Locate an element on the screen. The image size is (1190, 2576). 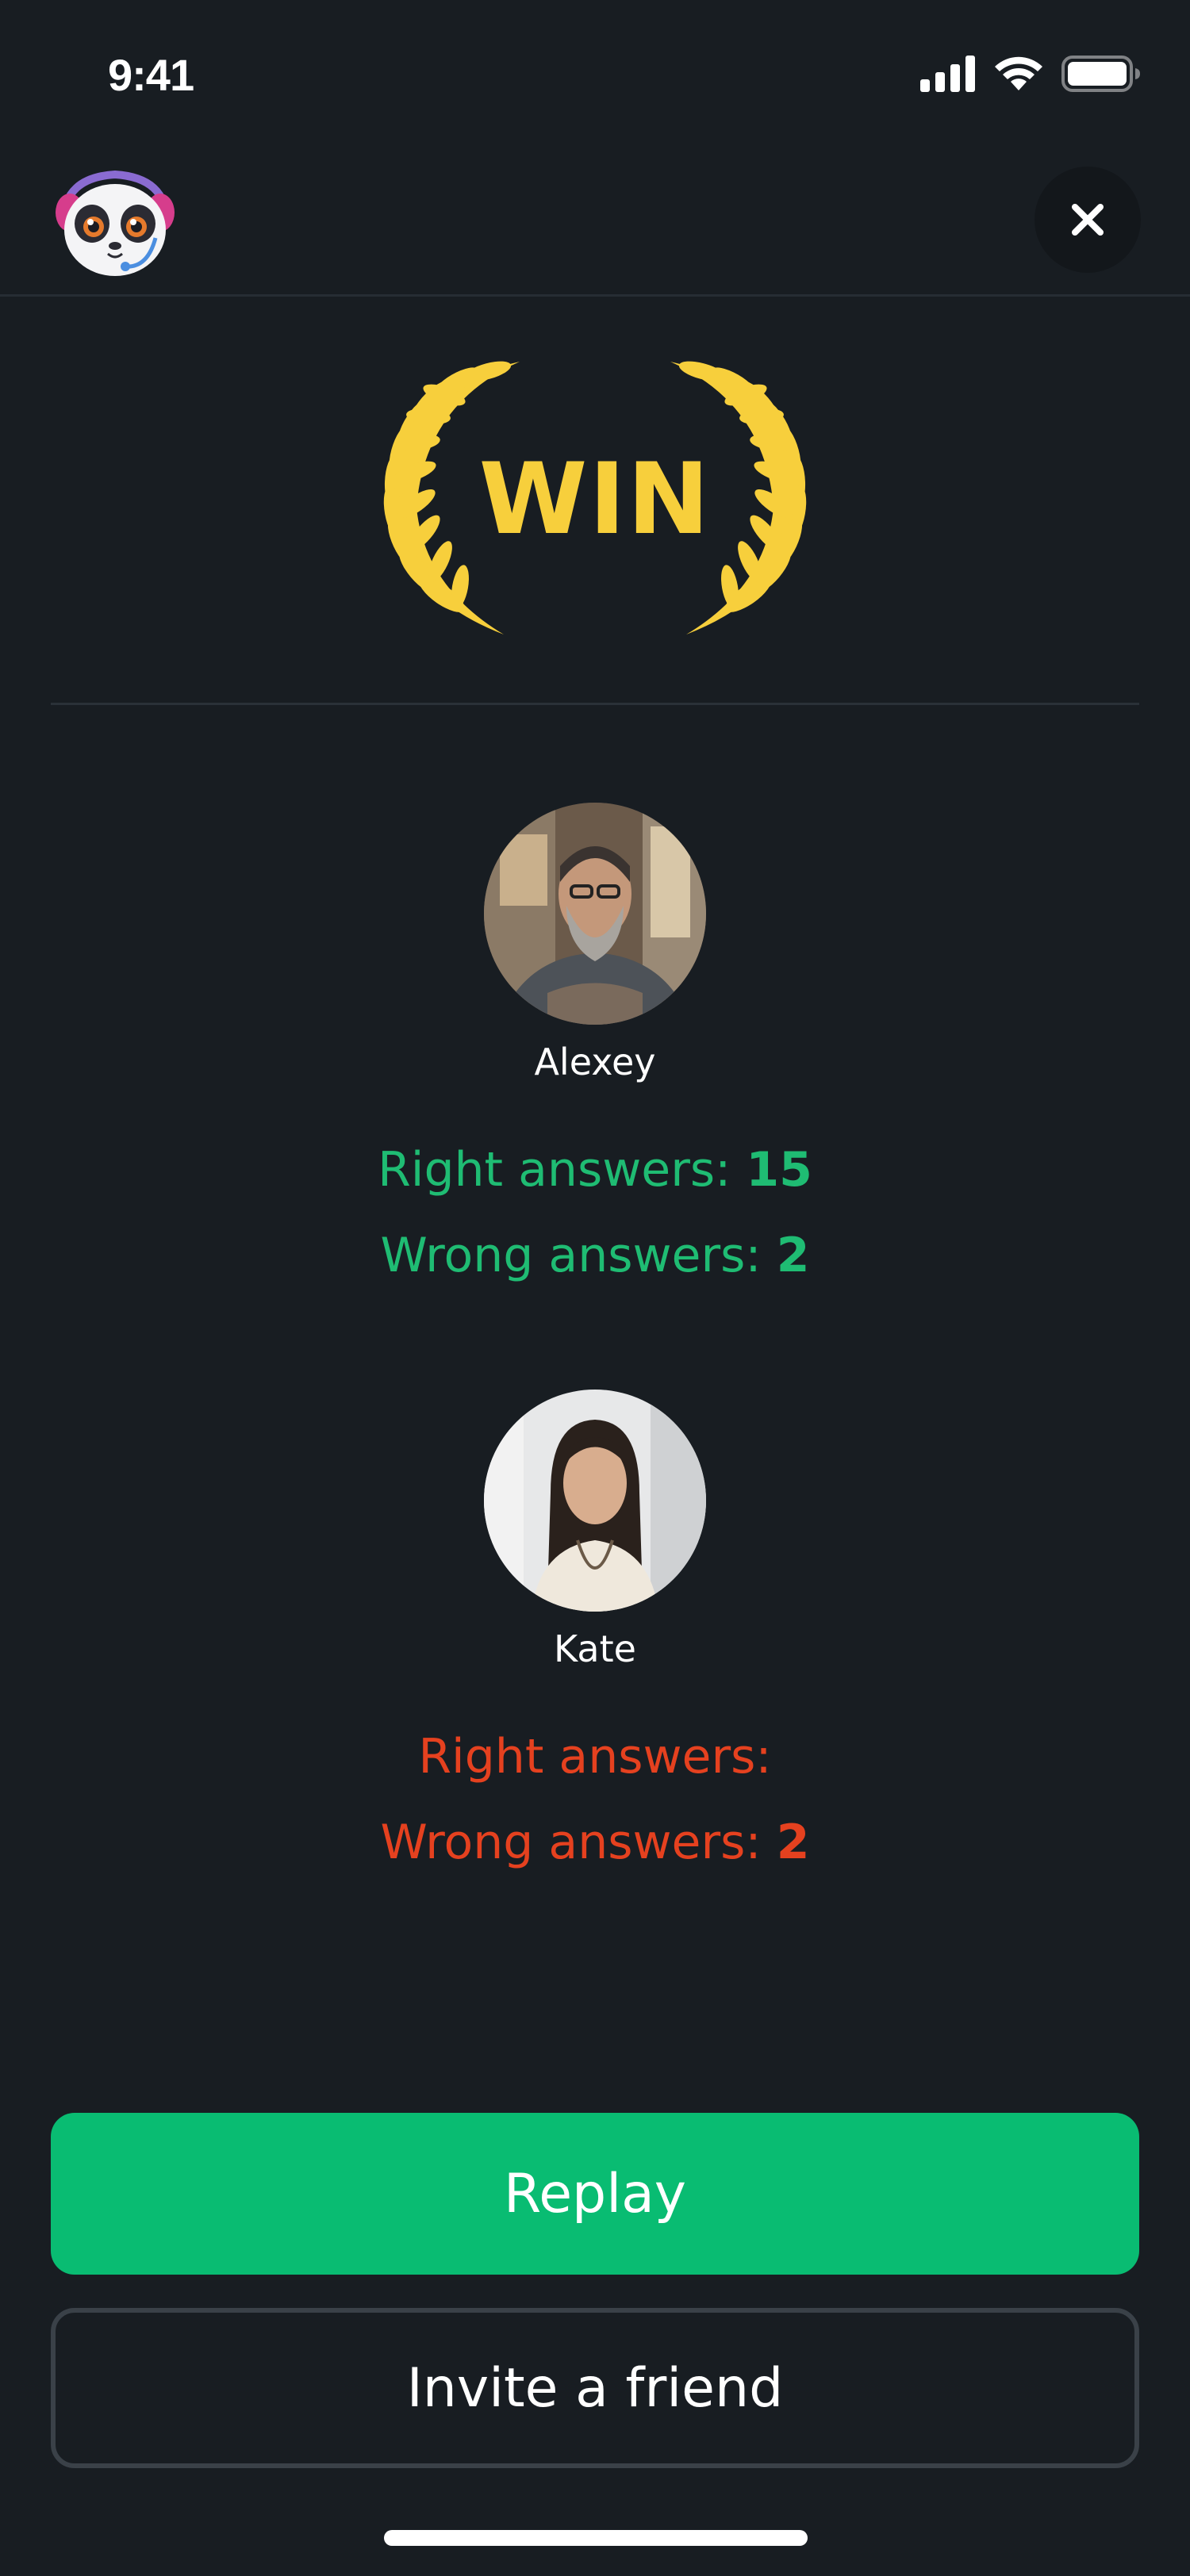
result-label: WIN is located at coordinates (595, 500).